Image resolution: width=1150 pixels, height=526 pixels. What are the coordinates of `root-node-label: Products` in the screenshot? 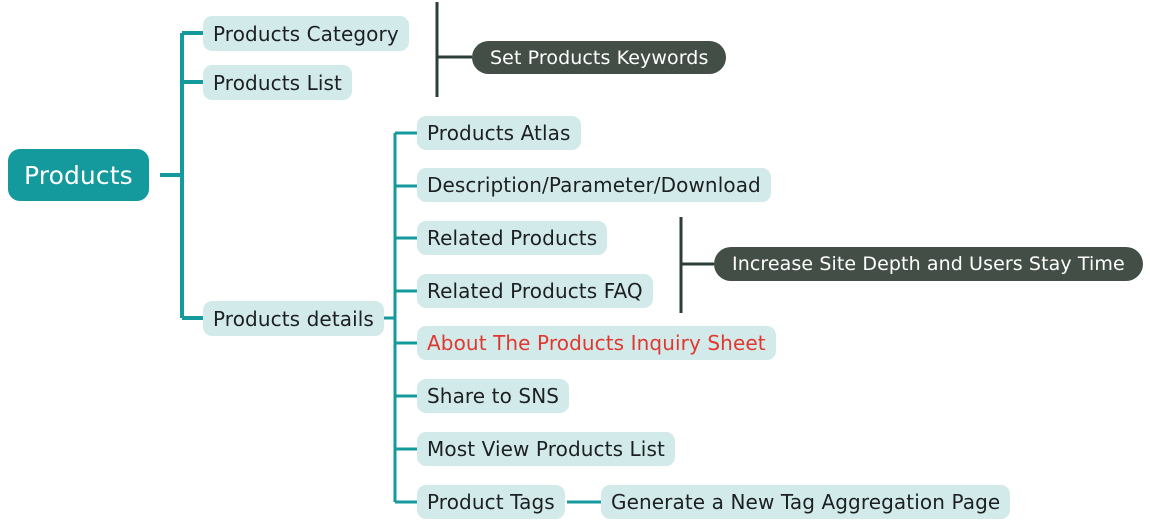 It's located at (78, 175).